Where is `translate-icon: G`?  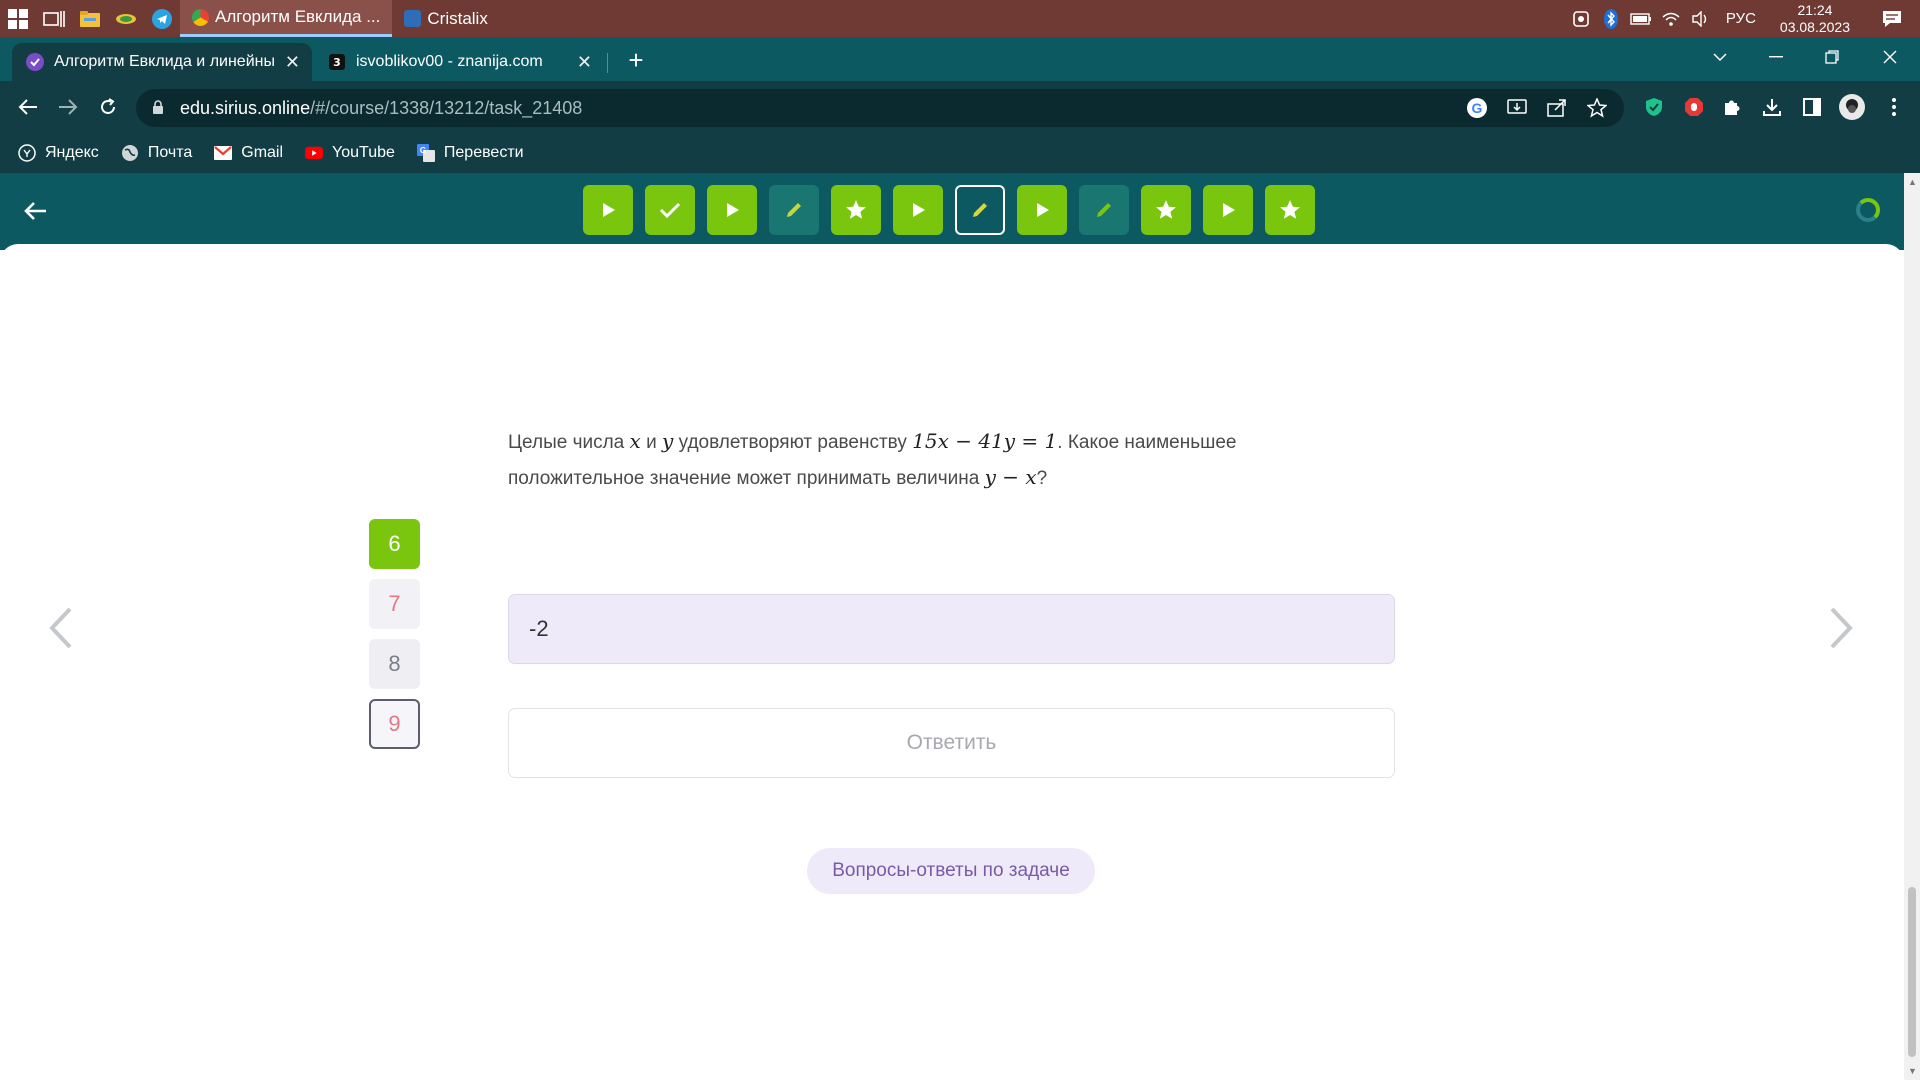 translate-icon: G is located at coordinates (425, 153).